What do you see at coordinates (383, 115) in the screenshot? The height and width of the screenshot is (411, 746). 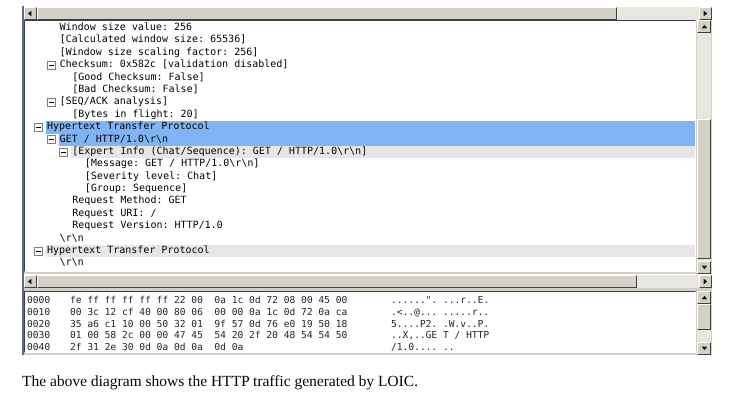 I see `tree-item: [Bytes in flight: 20]` at bounding box center [383, 115].